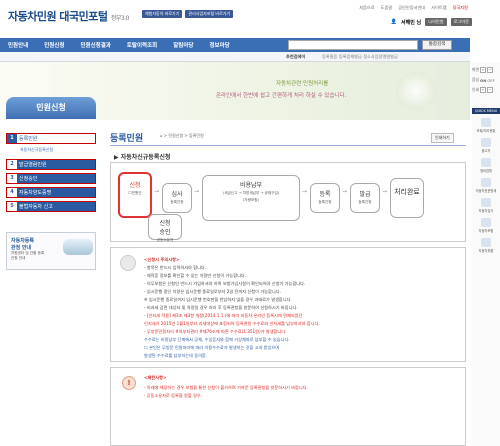  I want to click on nav-item-info: 정보마당, so click(220, 45).